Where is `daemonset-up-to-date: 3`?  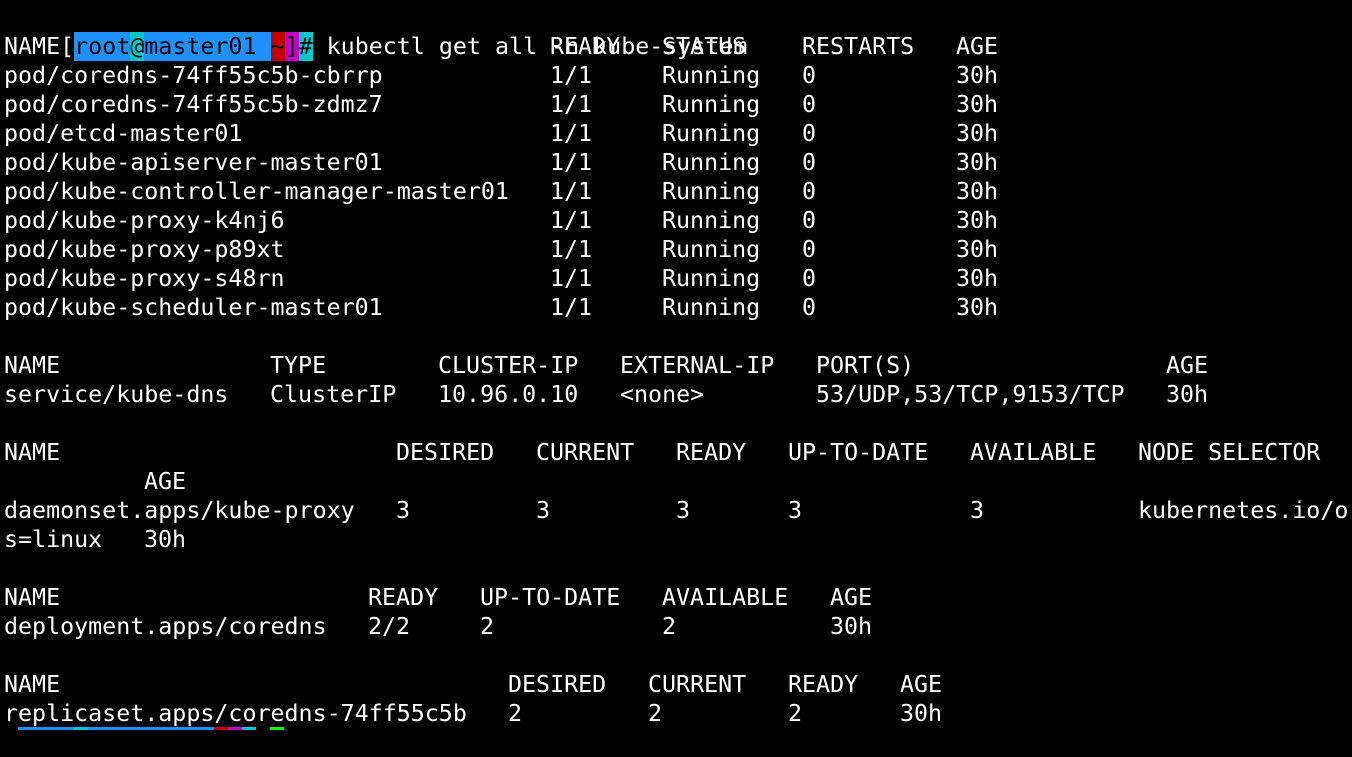 daemonset-up-to-date: 3 is located at coordinates (795, 510).